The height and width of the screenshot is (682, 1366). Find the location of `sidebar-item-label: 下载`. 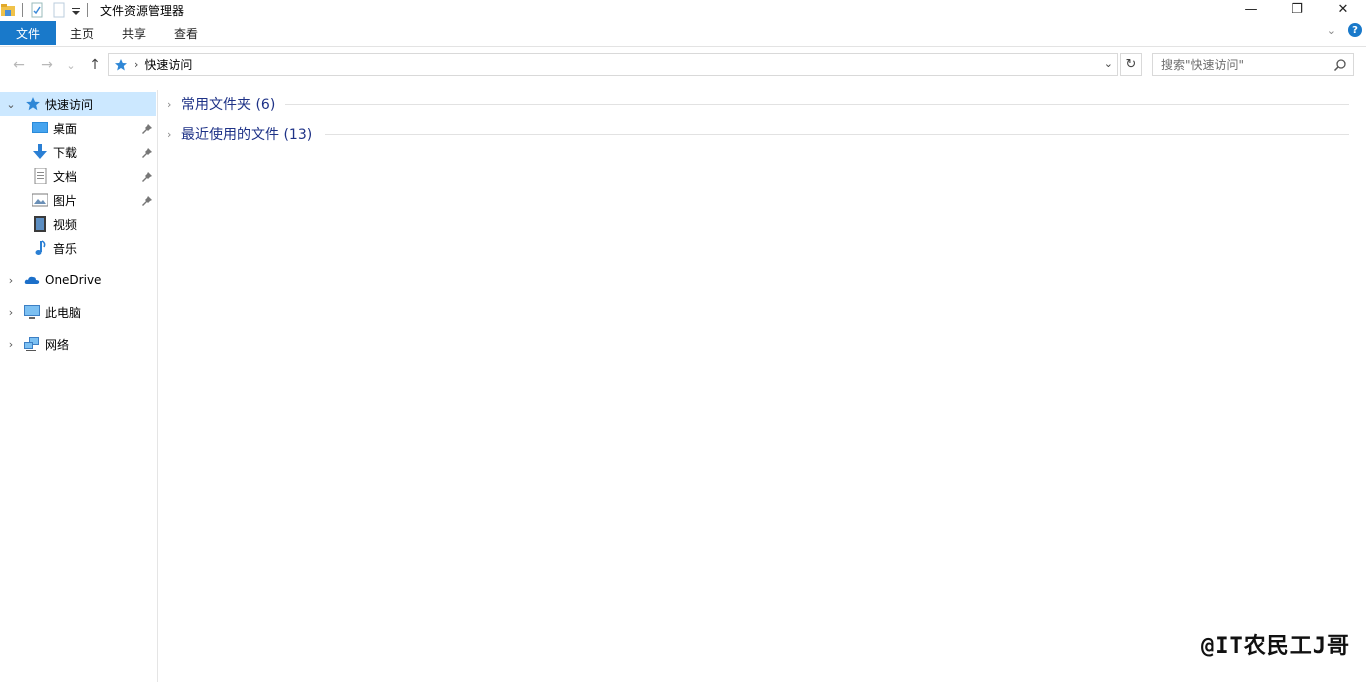

sidebar-item-label: 下载 is located at coordinates (65, 152).